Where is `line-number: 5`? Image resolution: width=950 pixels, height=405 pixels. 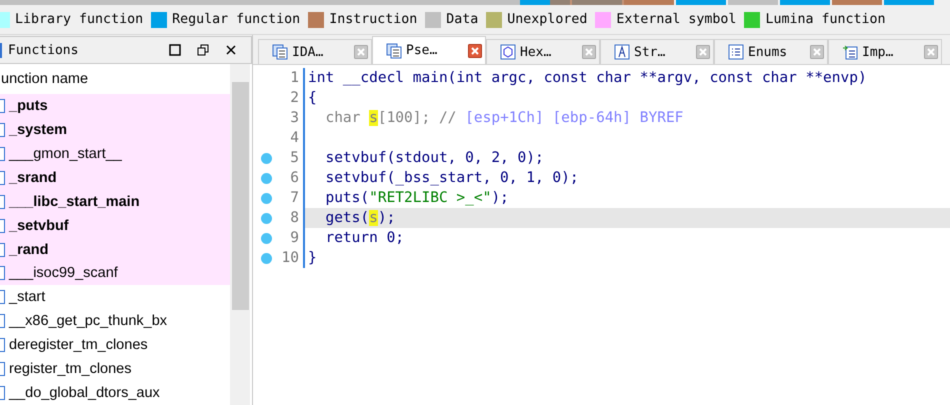
line-number: 5 is located at coordinates (294, 158).